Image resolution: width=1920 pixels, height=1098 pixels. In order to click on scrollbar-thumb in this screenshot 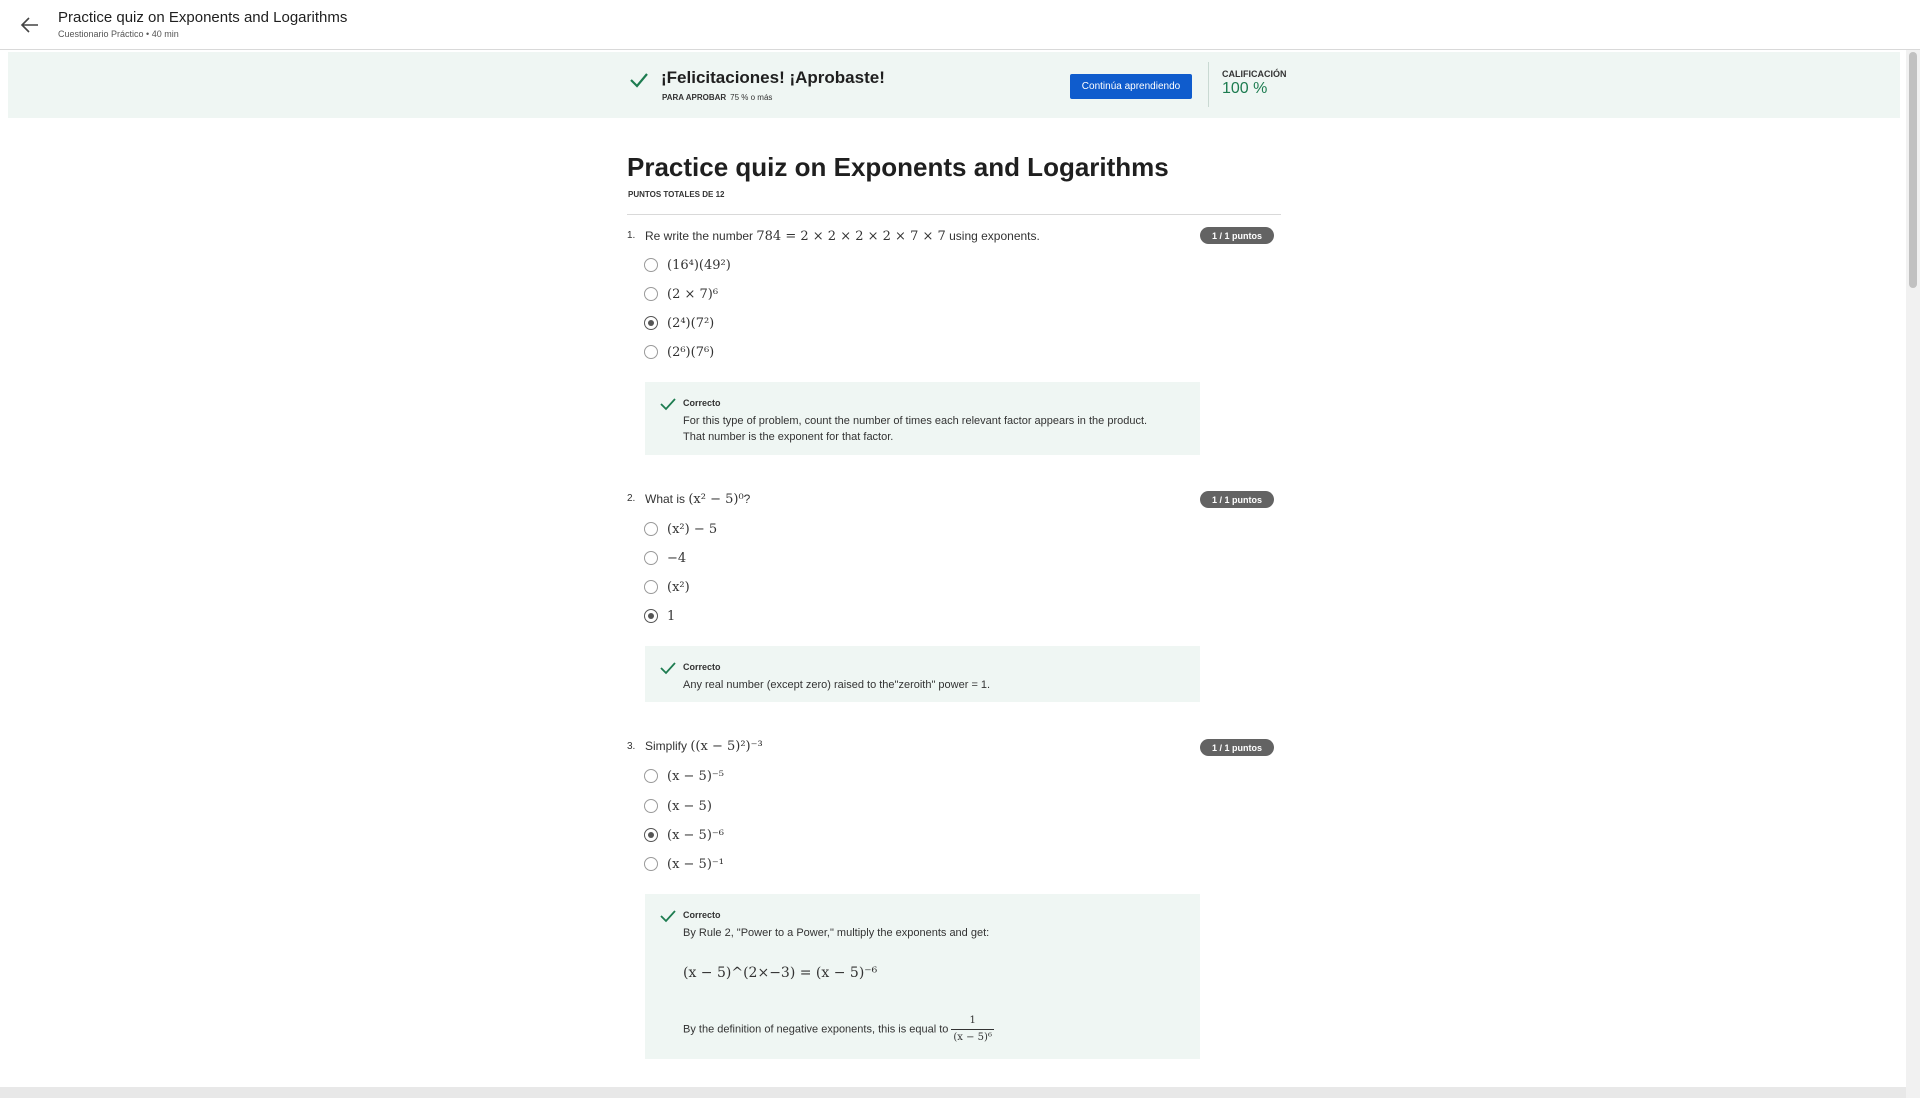, I will do `click(1913, 170)`.